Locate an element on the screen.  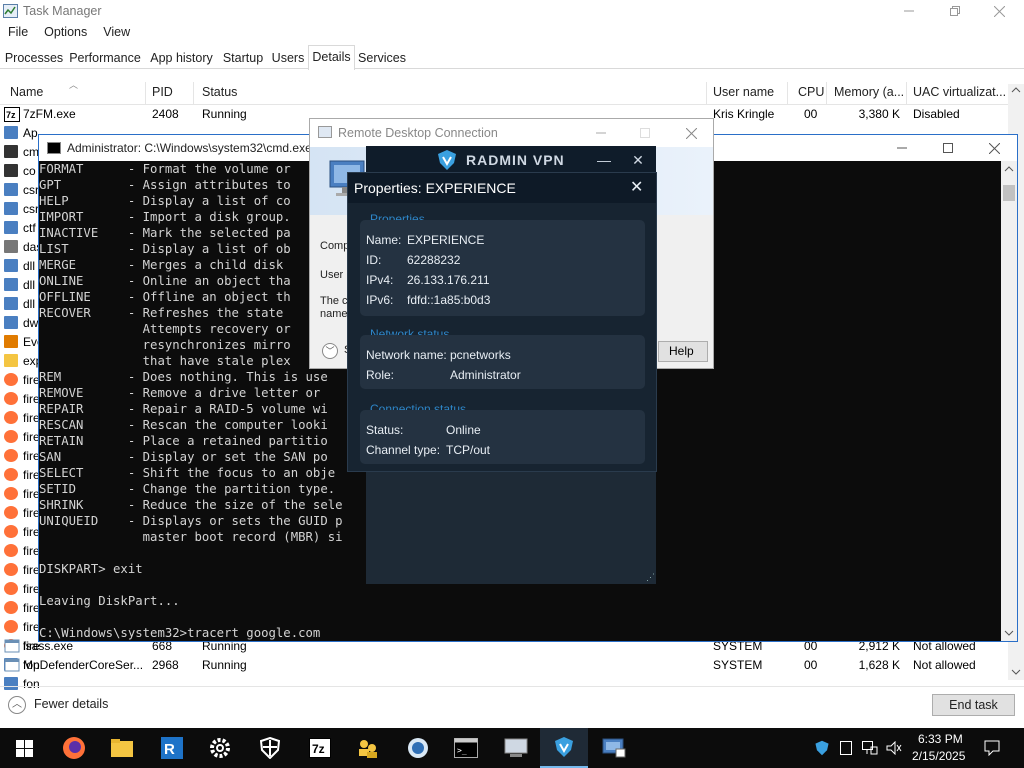
table-row: cm is located at coordinates (19, 152).